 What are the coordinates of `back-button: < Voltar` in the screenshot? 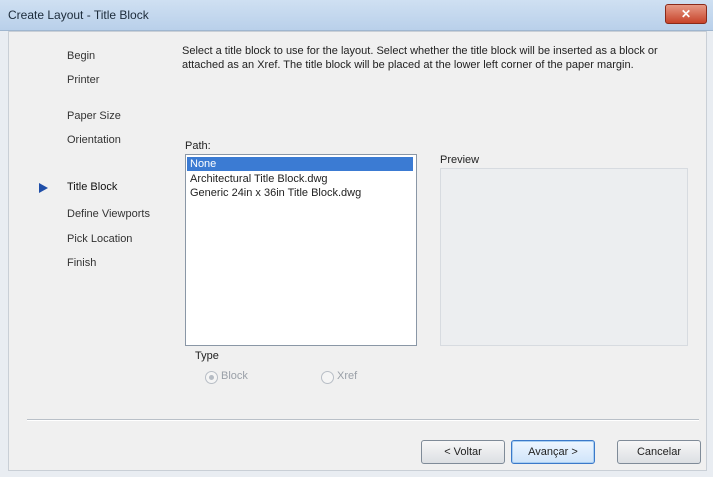 It's located at (463, 452).